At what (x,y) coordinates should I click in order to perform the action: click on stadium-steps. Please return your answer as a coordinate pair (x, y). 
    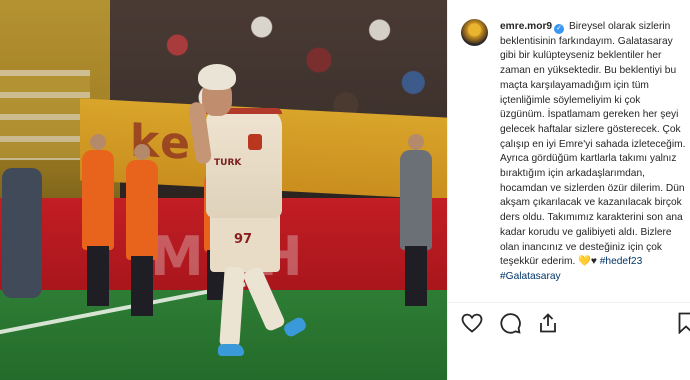
    Looking at the image, I should click on (45, 115).